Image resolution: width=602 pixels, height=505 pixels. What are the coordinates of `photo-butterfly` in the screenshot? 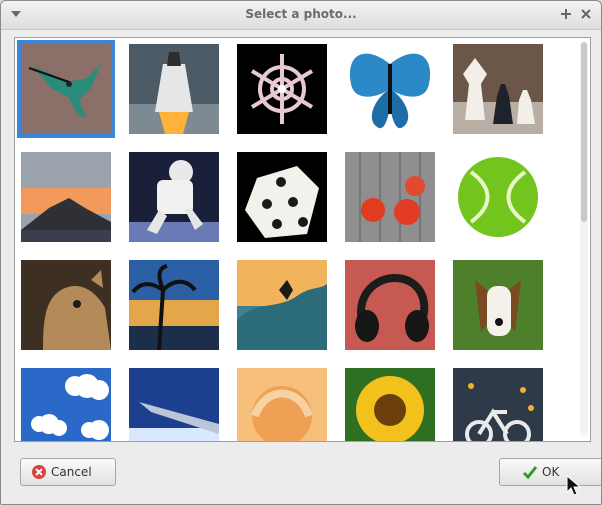 It's located at (390, 89).